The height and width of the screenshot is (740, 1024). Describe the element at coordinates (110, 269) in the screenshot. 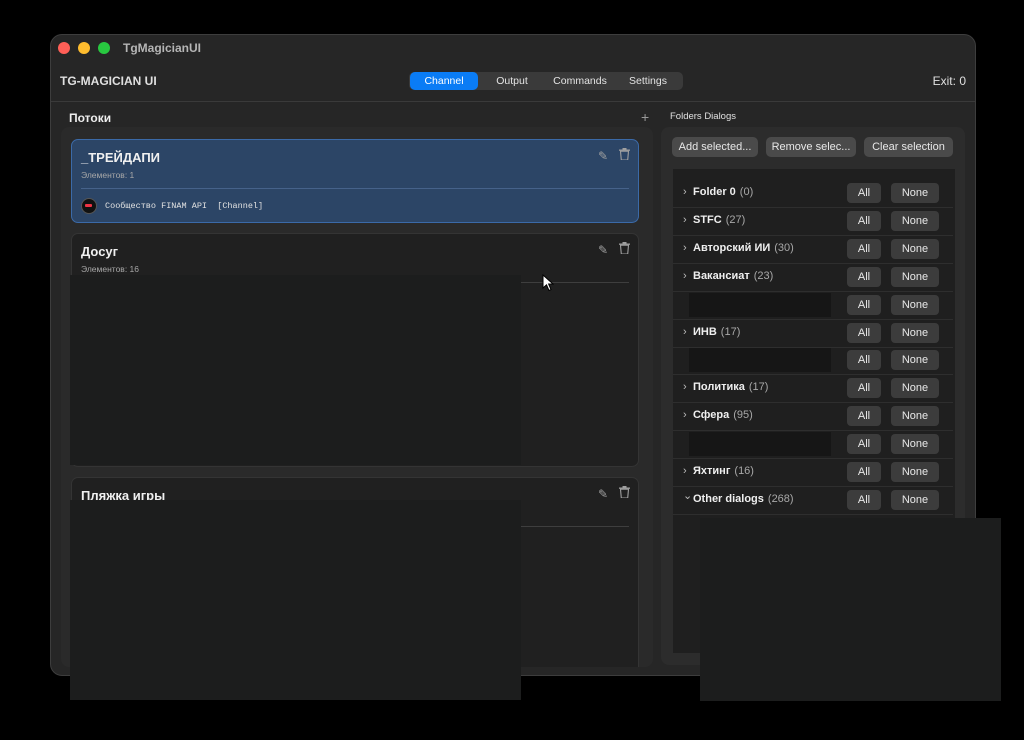

I see `stream-count: Элементов: 16` at that location.